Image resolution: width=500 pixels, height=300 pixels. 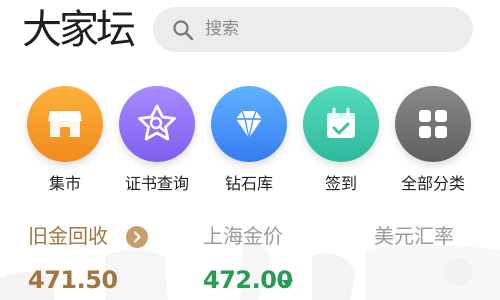 I want to click on down-triangle-icon, so click(x=287, y=281).